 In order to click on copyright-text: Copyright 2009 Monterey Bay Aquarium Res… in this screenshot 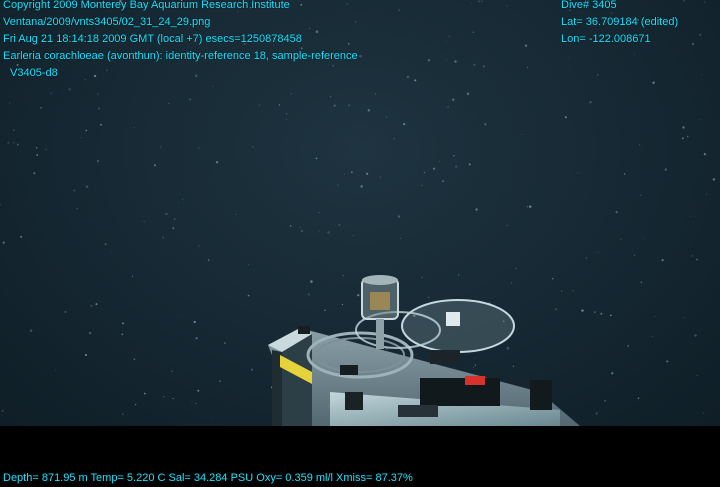, I will do `click(146, 5)`.